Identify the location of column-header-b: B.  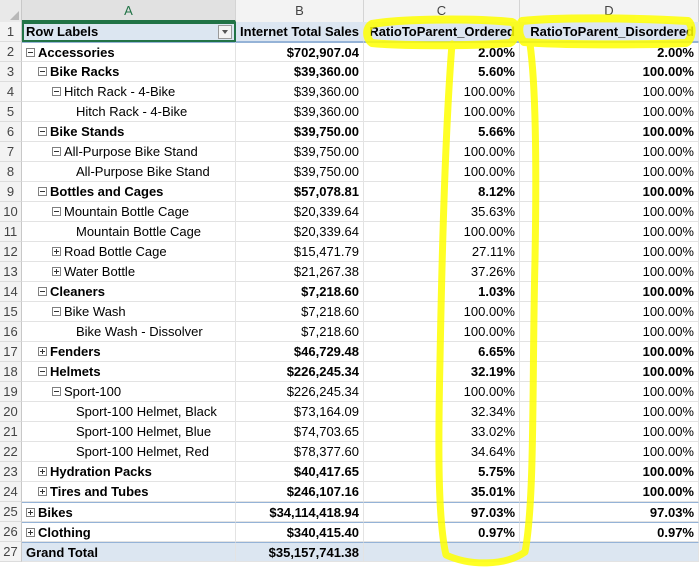
(300, 11).